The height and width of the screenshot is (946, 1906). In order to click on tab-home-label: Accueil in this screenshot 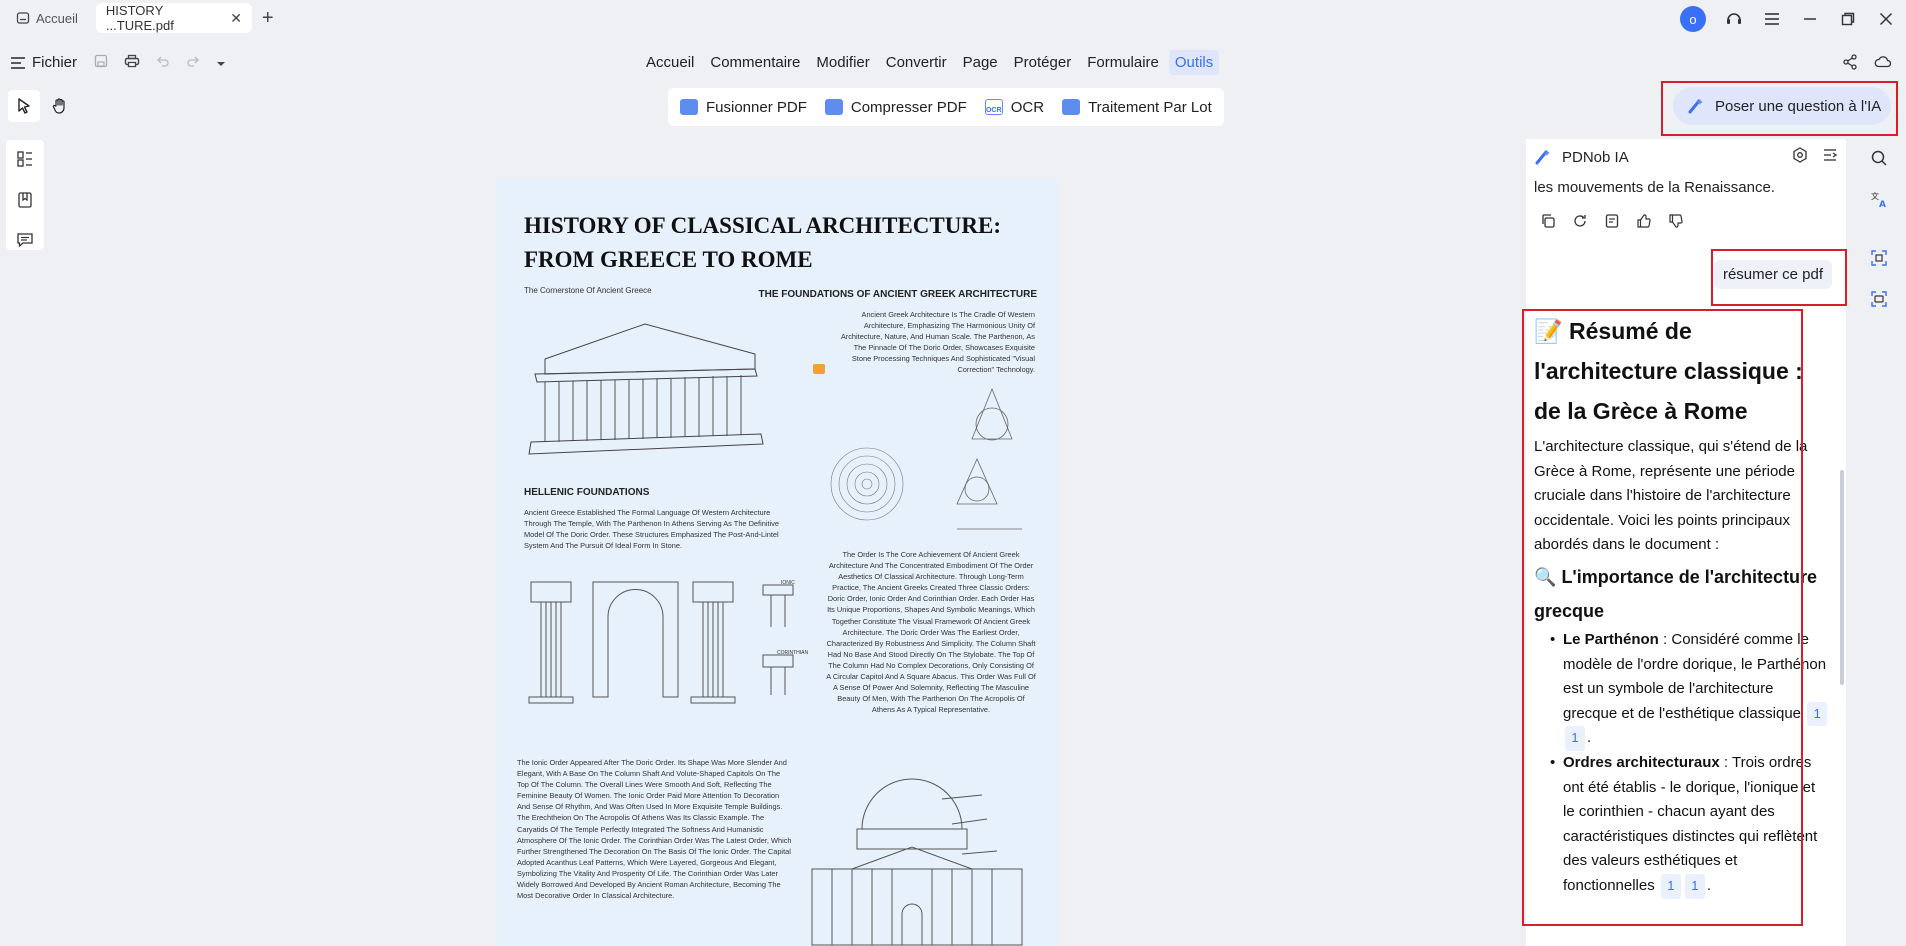, I will do `click(57, 18)`.